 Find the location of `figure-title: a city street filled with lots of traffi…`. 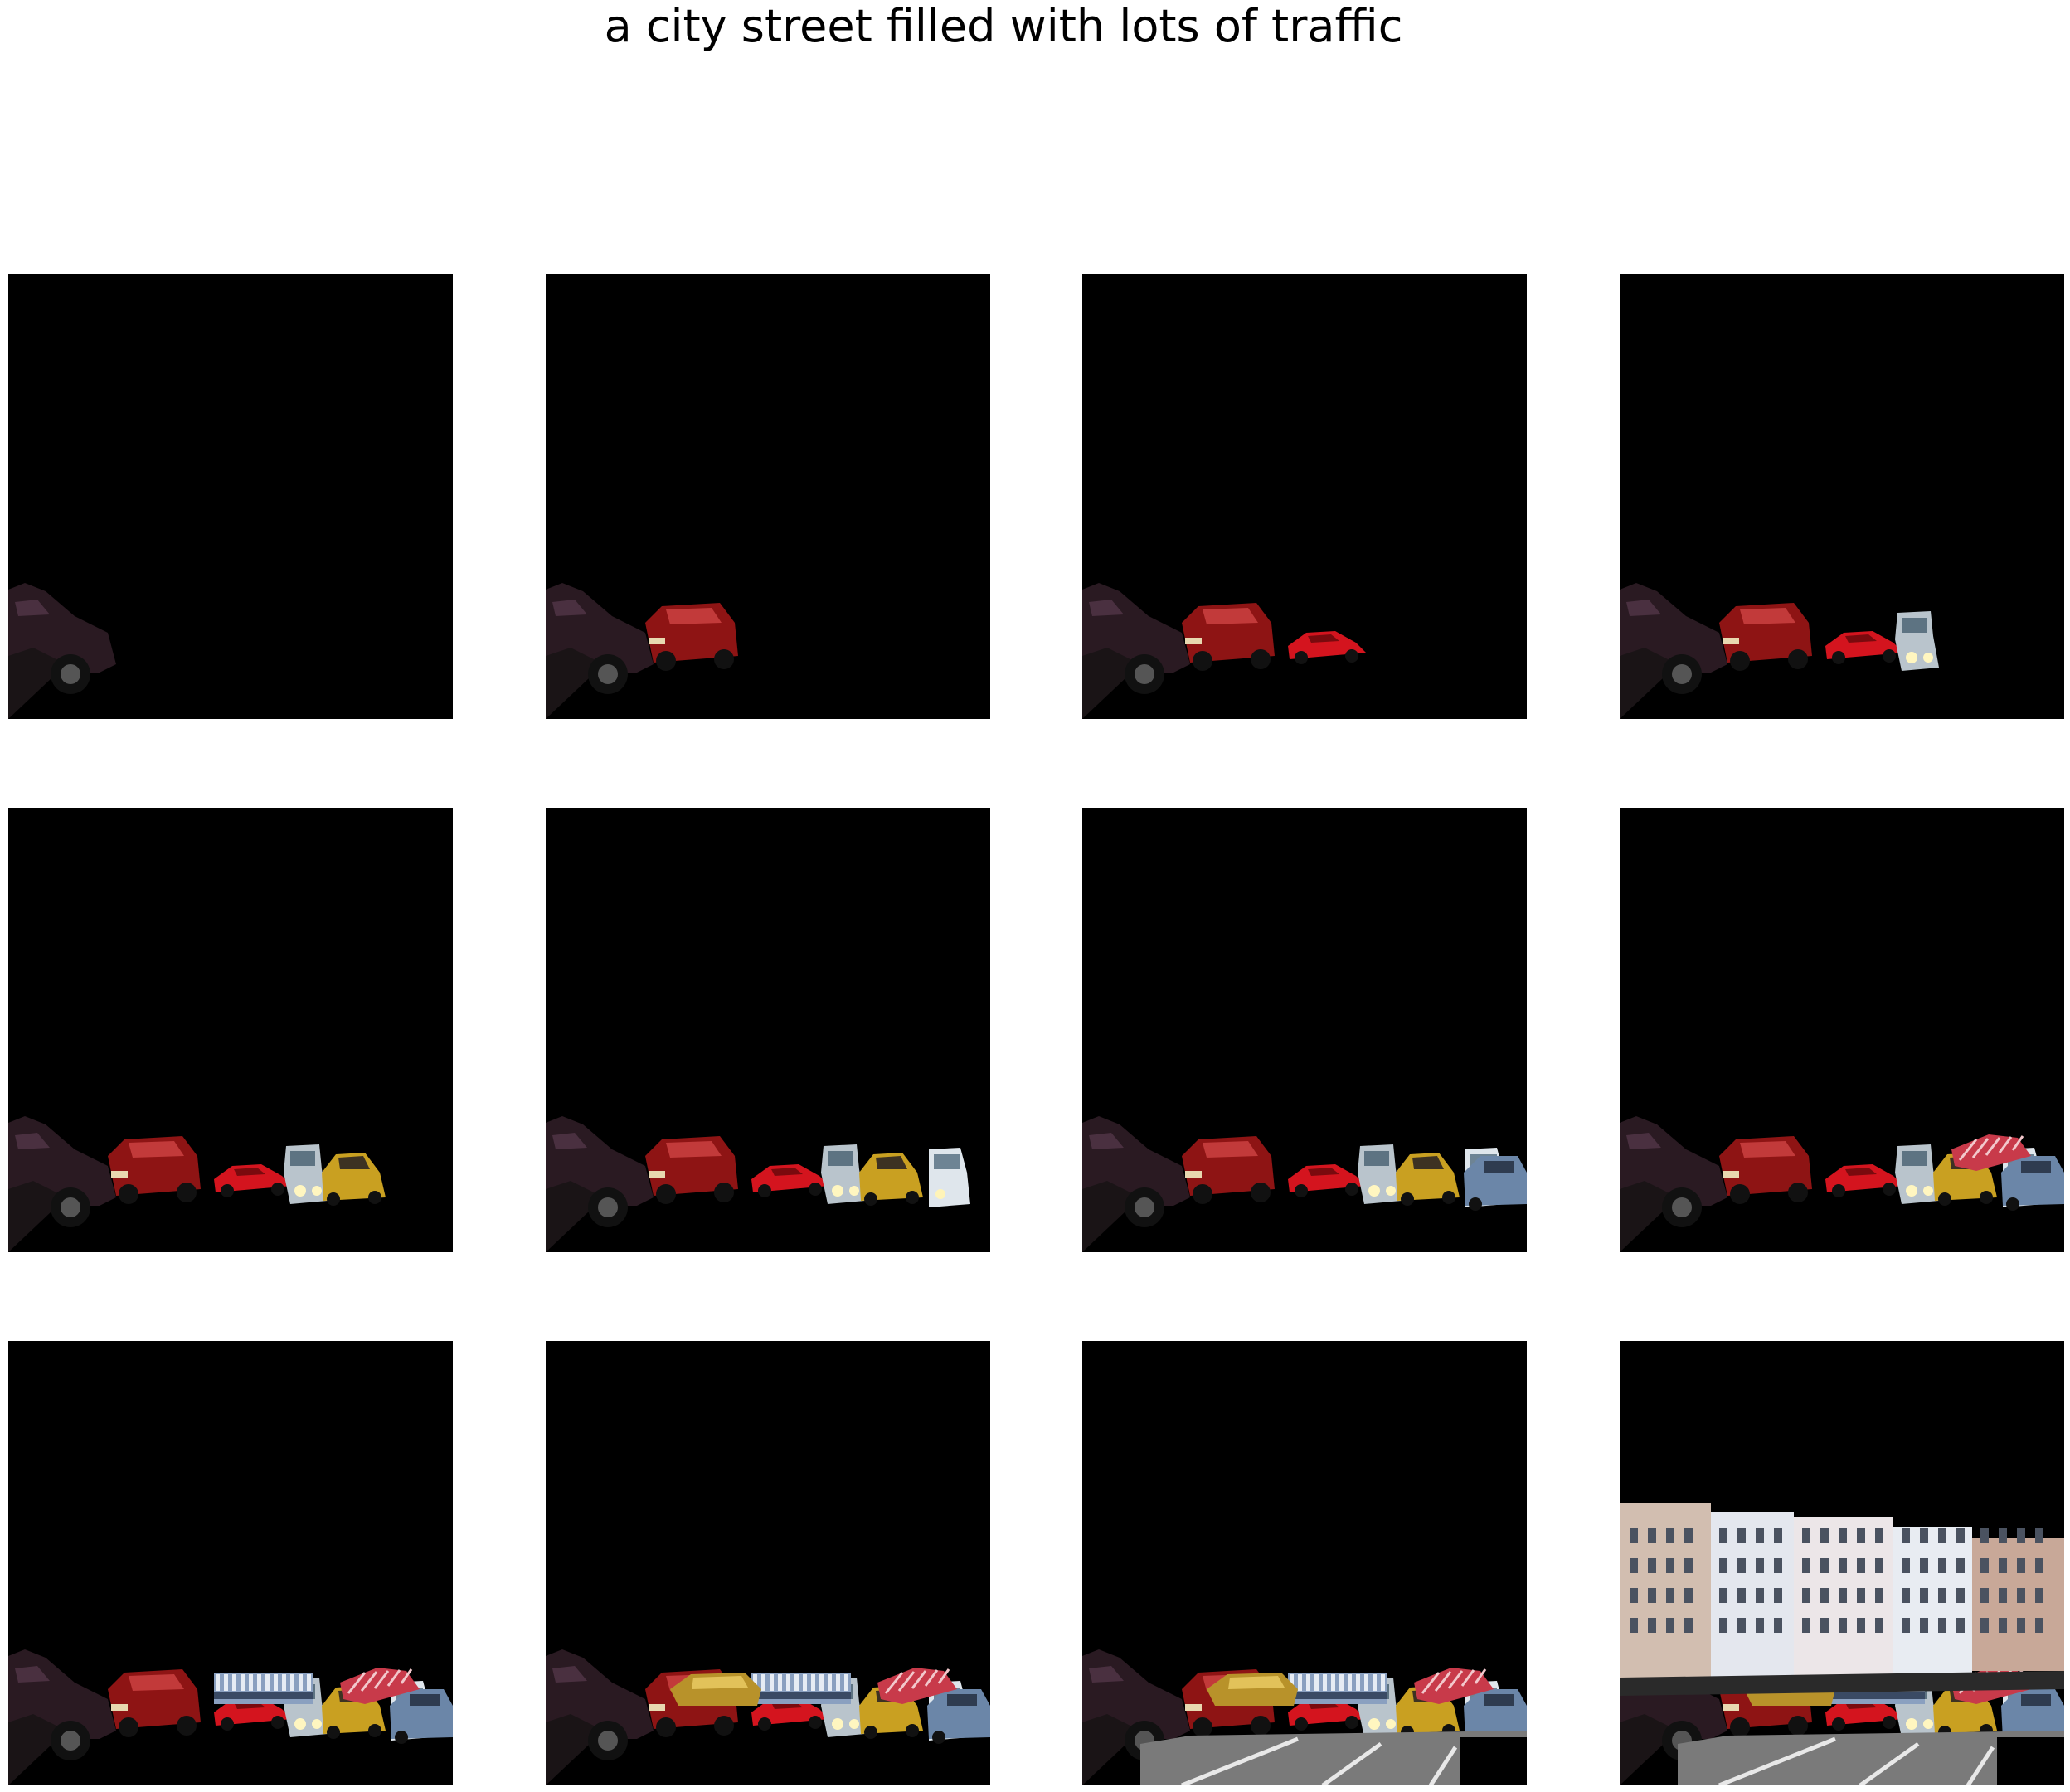

figure-title: a city street filled with lots of traffi… is located at coordinates (1004, 26).